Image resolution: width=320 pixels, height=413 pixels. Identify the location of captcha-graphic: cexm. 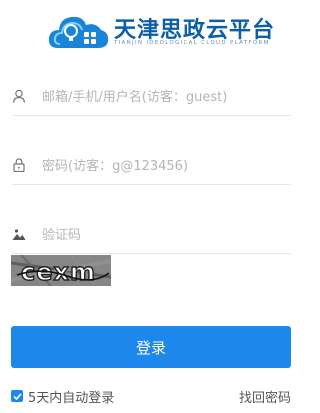
(61, 270).